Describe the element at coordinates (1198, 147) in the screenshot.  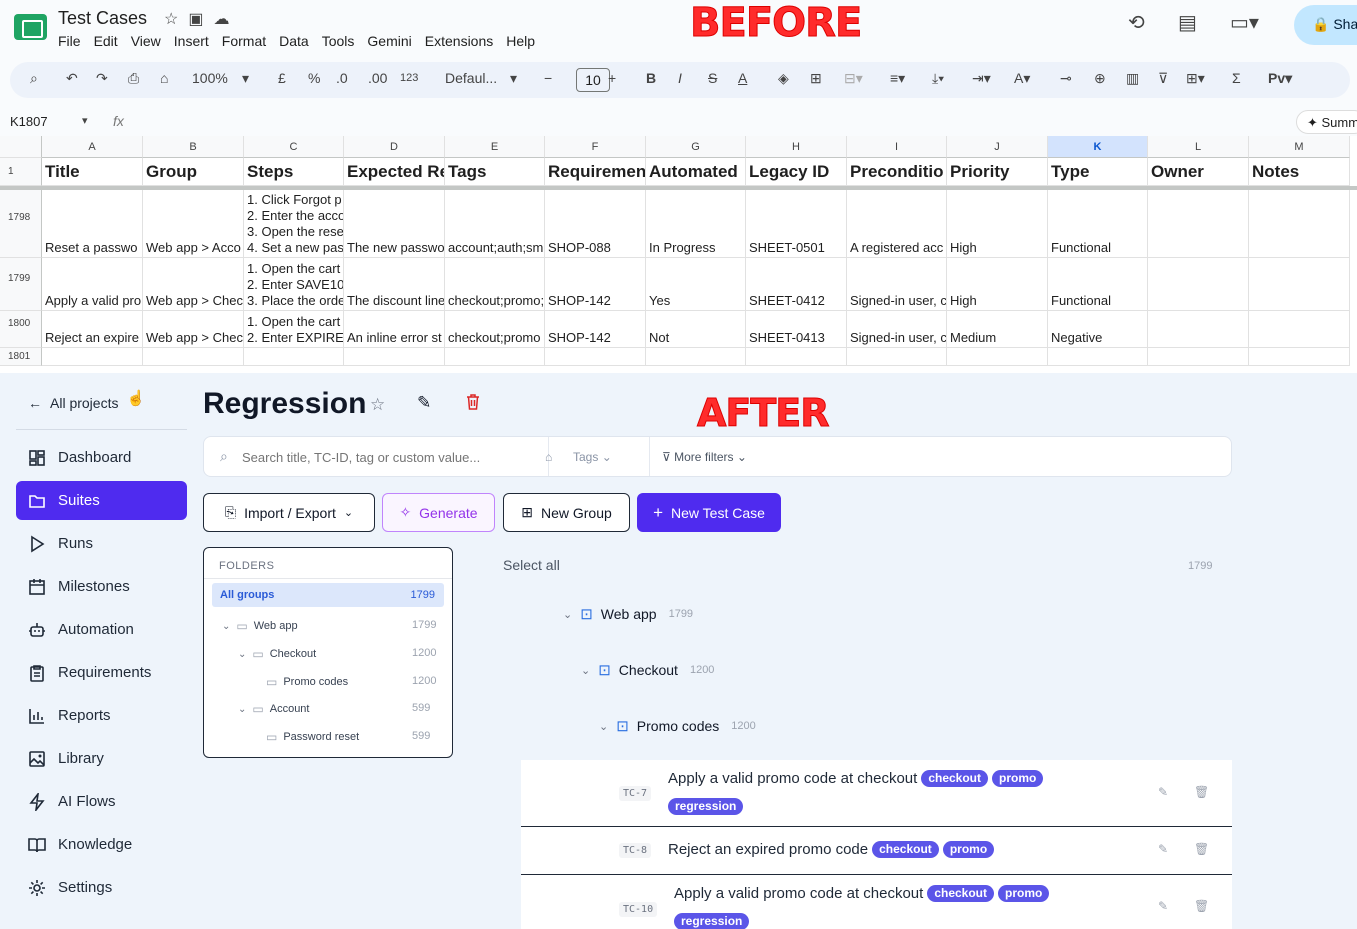
I see `column-header-l: L` at that location.